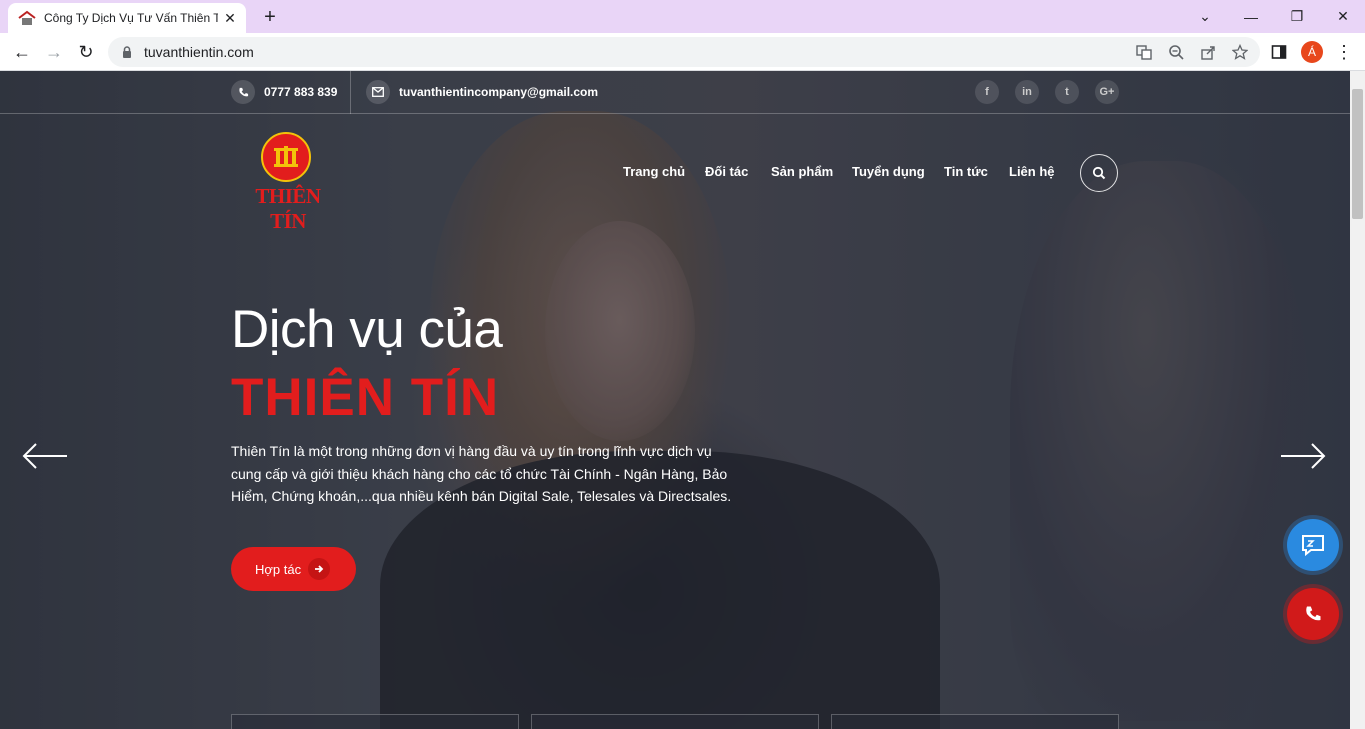 The width and height of the screenshot is (1365, 729). Describe the element at coordinates (86, 52) in the screenshot. I see `reload-icon: ↻` at that location.